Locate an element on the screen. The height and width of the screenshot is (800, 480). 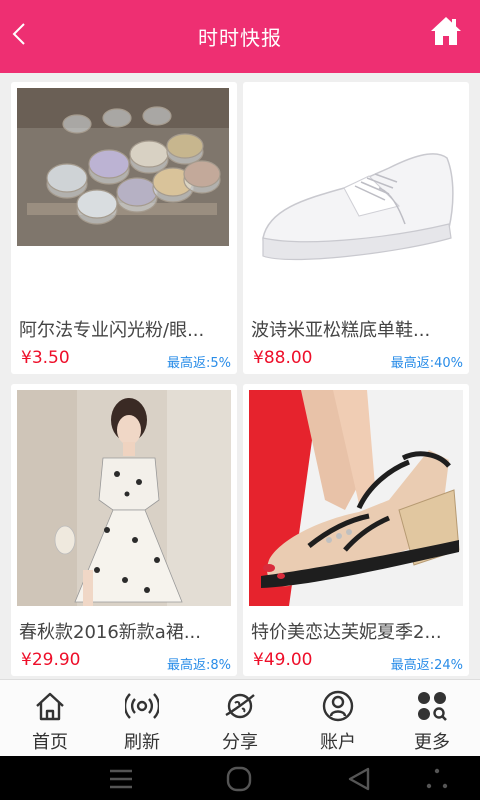
product-rebate: 最高返:5% is located at coordinates (198, 363).